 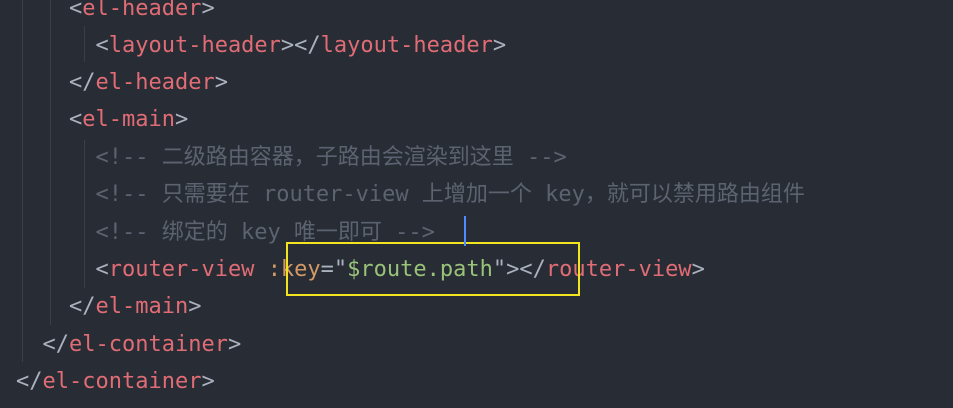 I want to click on code-token-punct, so click(x=260, y=269).